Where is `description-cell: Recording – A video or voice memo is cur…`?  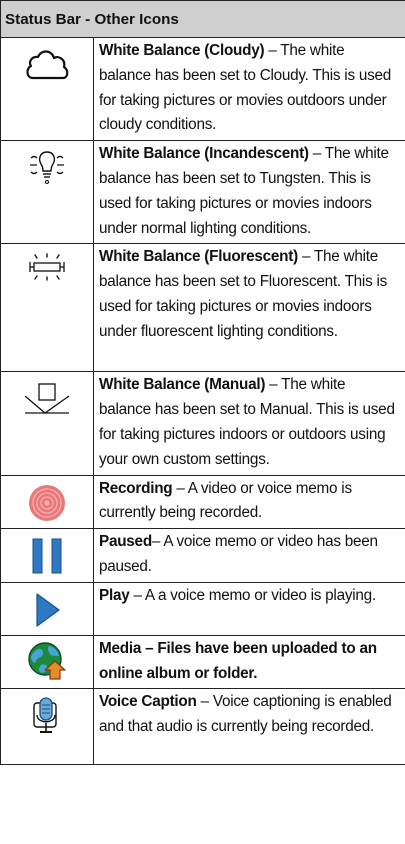 description-cell: Recording – A video or voice memo is cur… is located at coordinates (248, 502).